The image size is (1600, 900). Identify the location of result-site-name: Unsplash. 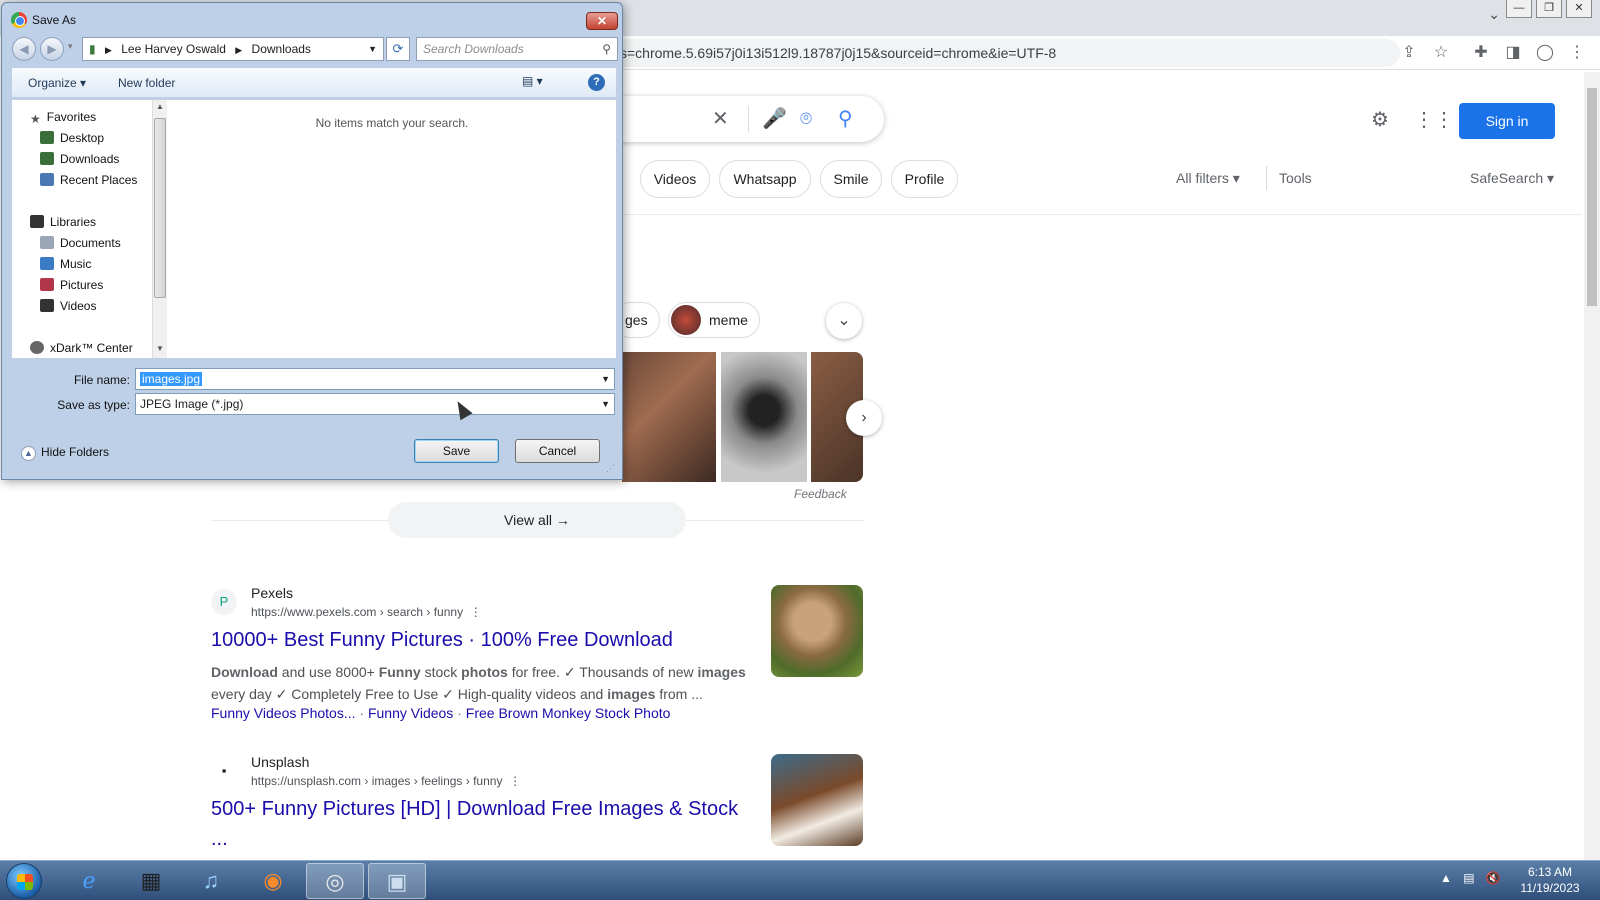
(280, 762).